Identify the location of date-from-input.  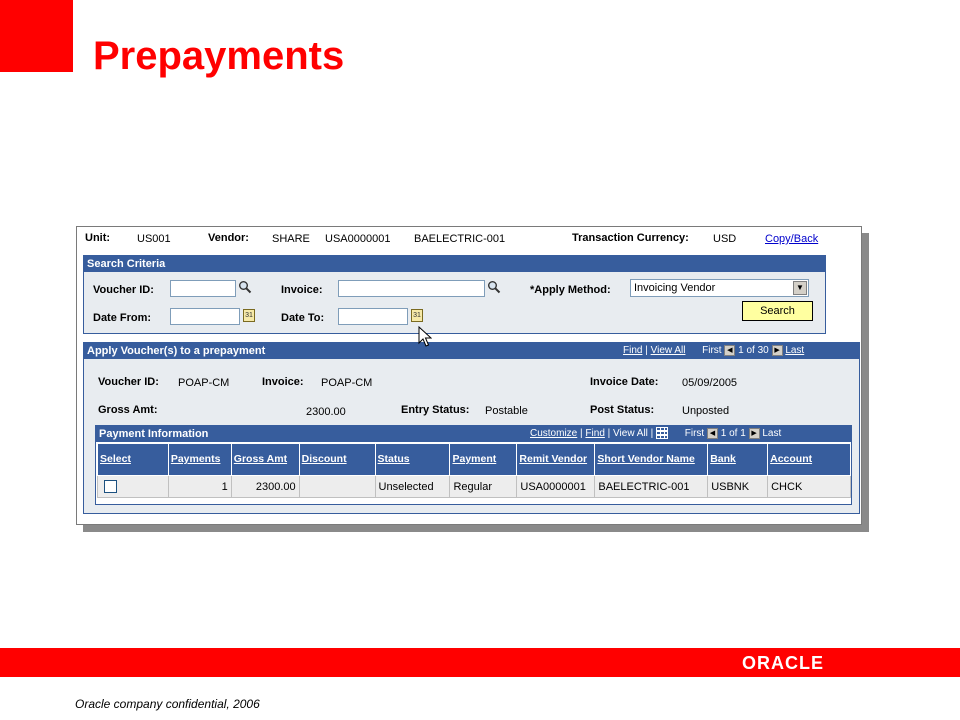
(205, 316).